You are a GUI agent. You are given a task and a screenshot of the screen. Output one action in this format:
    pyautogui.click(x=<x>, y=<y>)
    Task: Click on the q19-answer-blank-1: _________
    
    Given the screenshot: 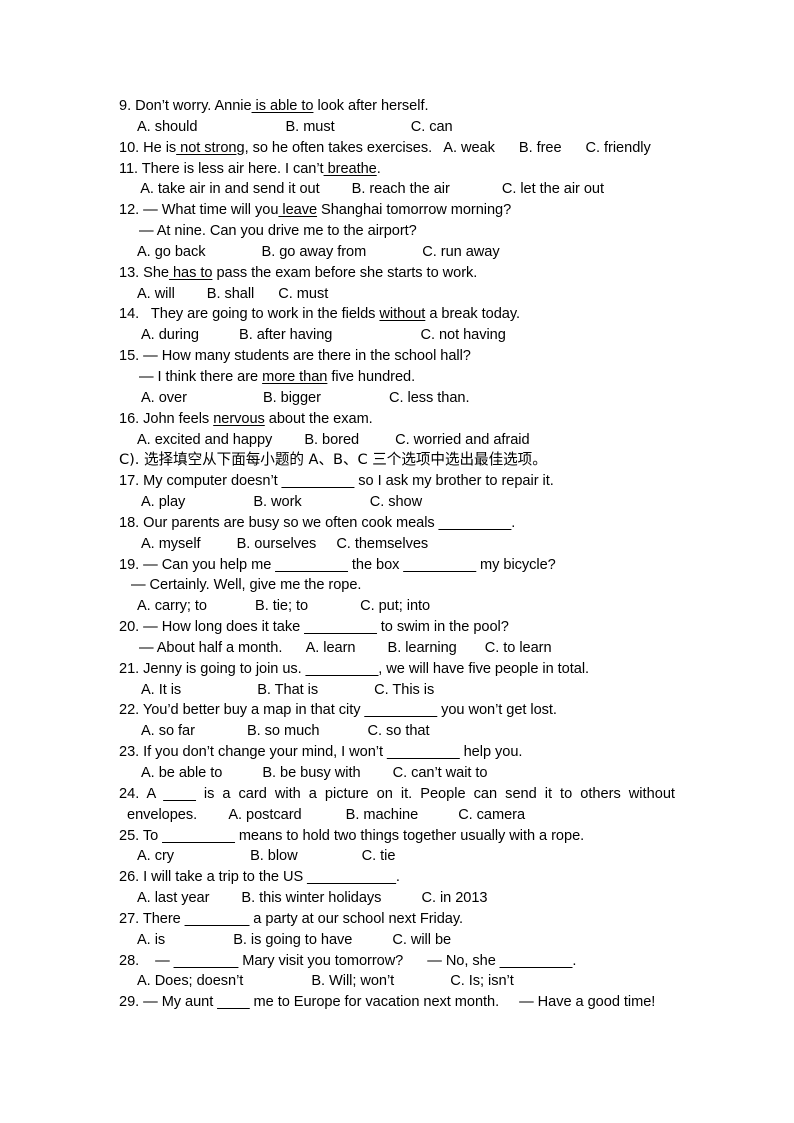 What is the action you would take?
    pyautogui.click(x=311, y=564)
    